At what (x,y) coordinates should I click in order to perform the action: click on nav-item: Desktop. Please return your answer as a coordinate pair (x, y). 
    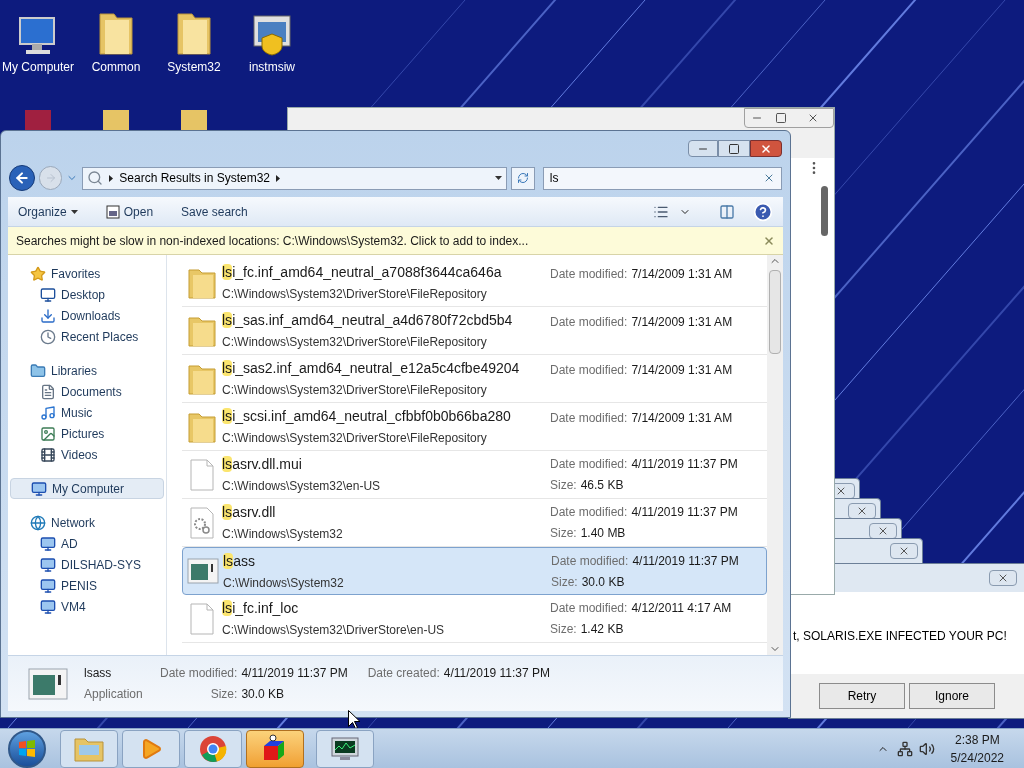
    Looking at the image, I should click on (87, 294).